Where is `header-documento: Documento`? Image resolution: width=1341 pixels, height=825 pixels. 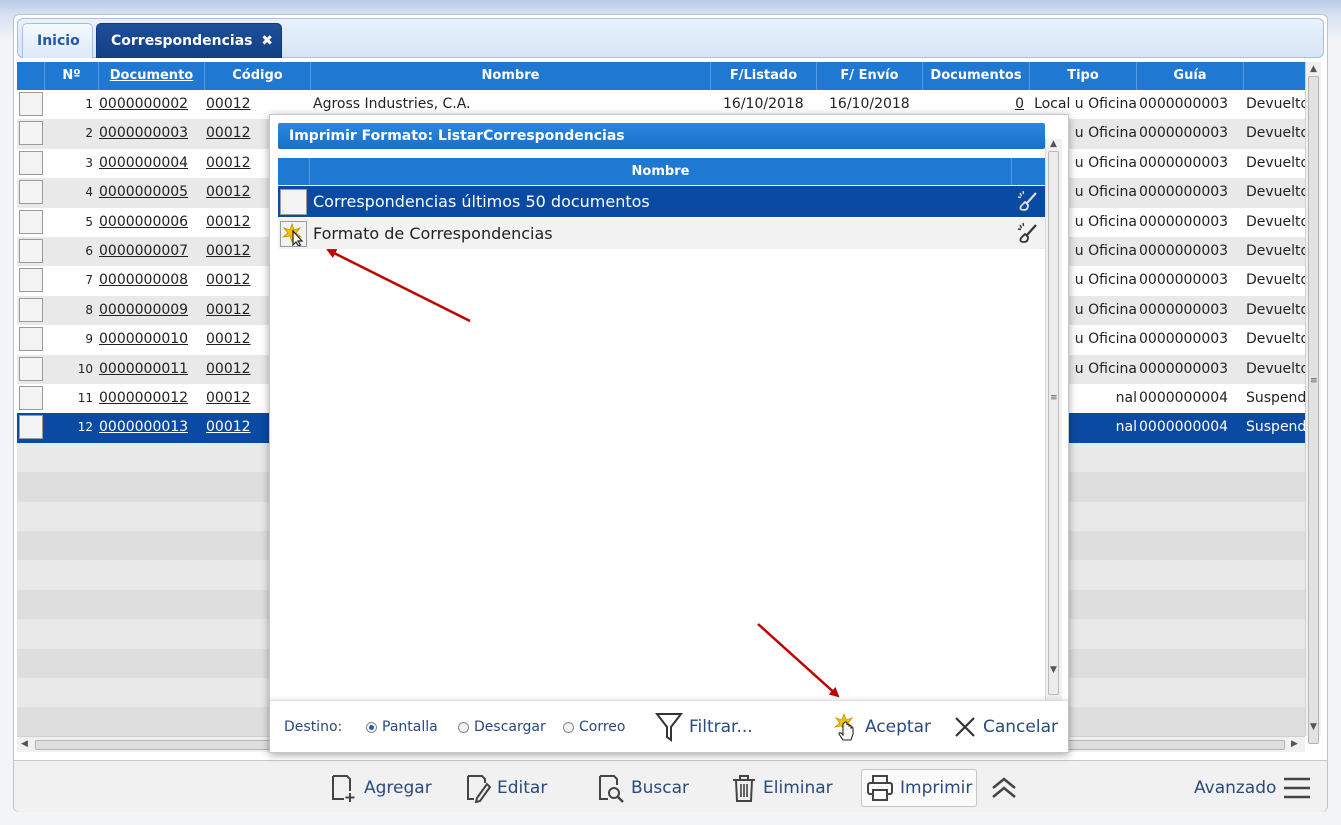 header-documento: Documento is located at coordinates (152, 76).